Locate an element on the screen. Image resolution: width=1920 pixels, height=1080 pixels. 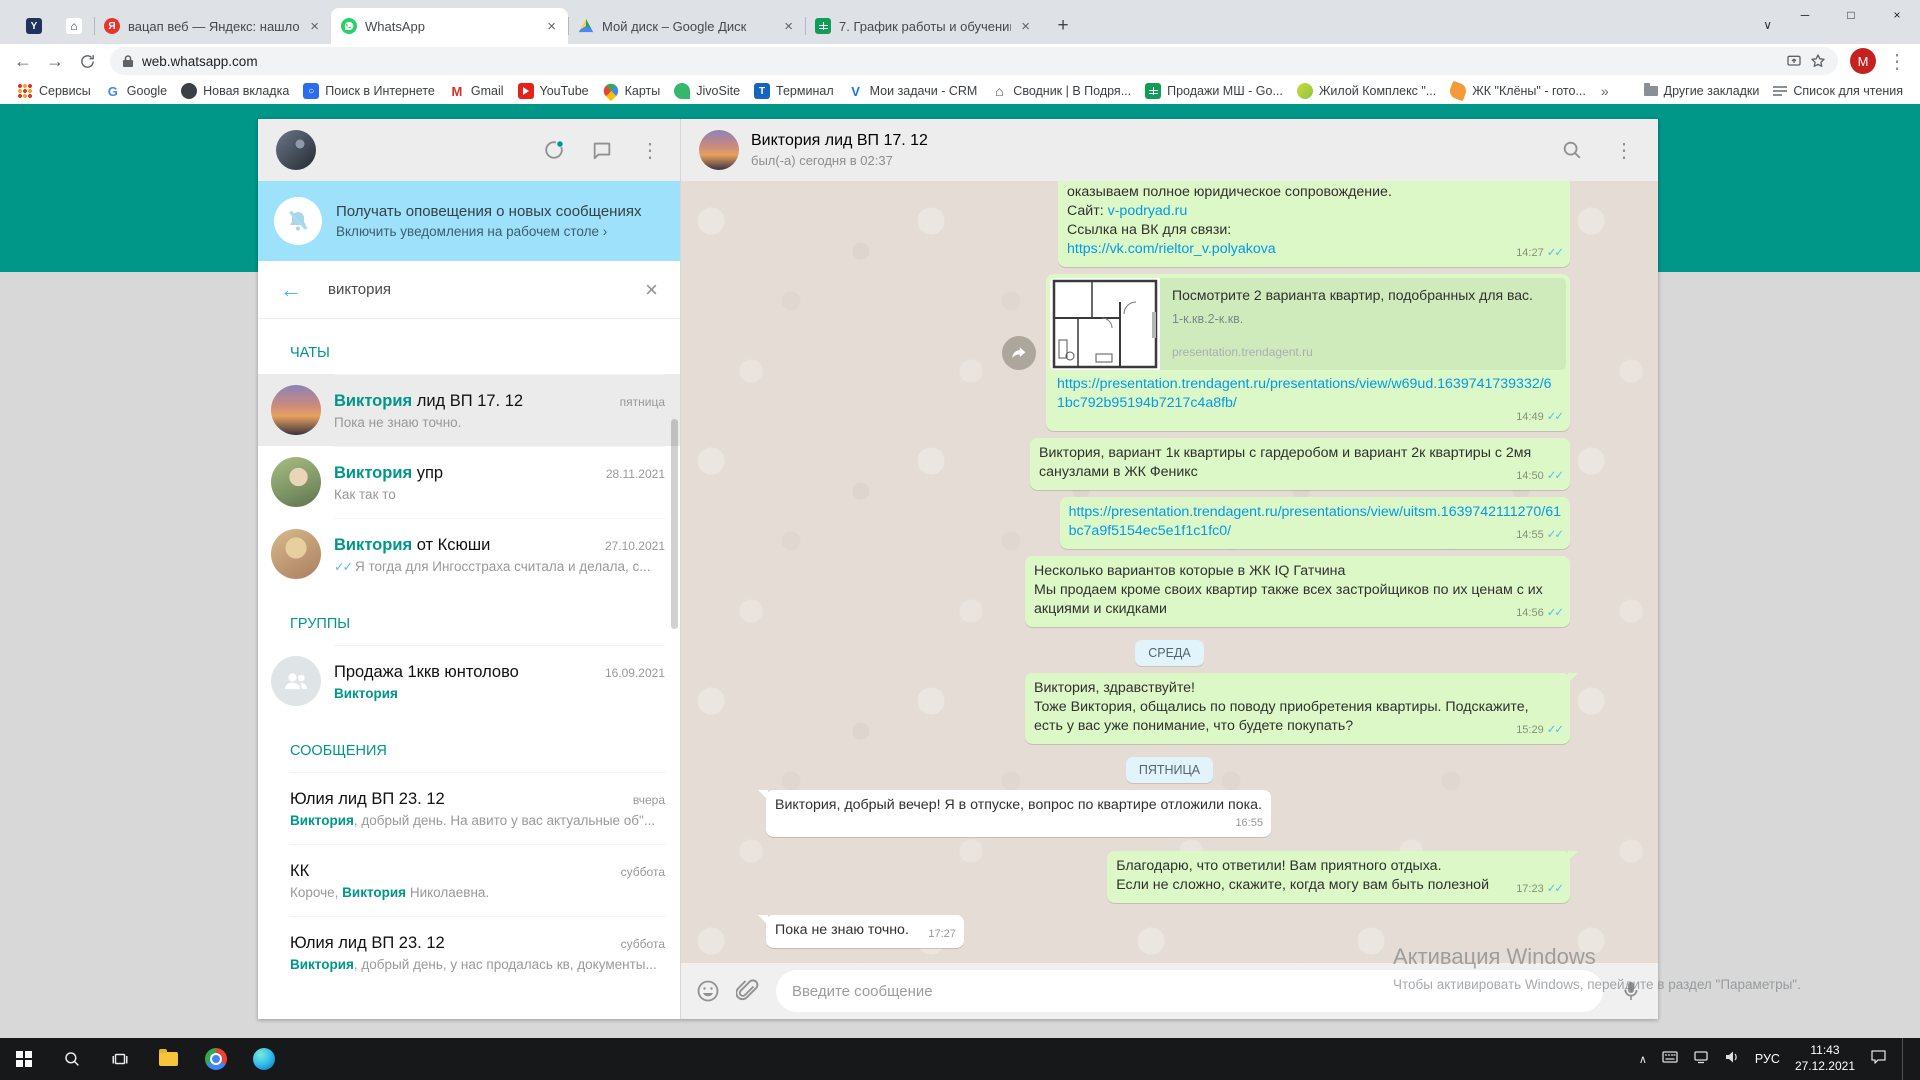
bookmark-crm-tasks: V Мои задачи - CRM is located at coordinates (913, 91).